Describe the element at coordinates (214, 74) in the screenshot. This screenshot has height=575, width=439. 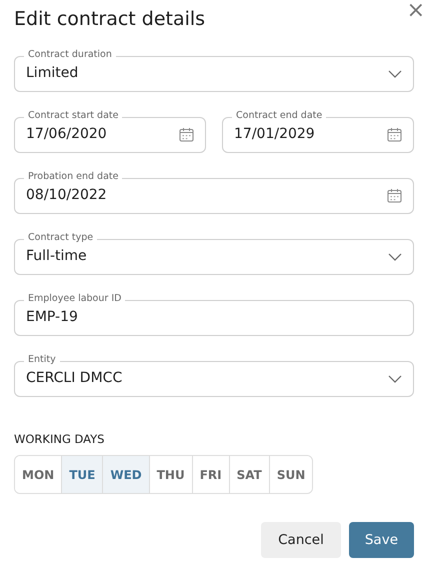
I see `select-field: Limited` at that location.